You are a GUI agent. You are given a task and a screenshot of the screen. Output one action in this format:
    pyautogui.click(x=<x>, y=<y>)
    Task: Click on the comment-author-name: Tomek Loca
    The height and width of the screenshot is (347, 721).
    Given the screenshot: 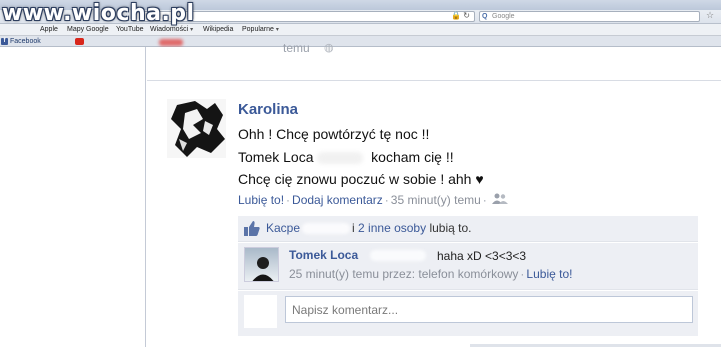 What is the action you would take?
    pyautogui.click(x=323, y=255)
    